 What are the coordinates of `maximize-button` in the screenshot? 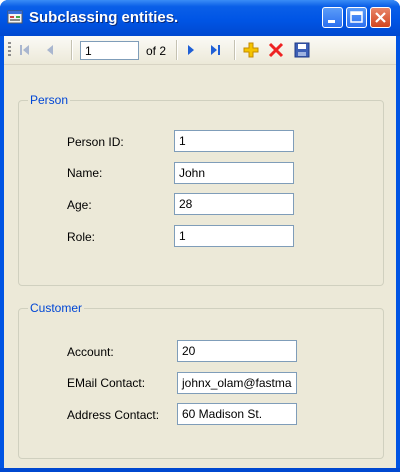 It's located at (356, 17).